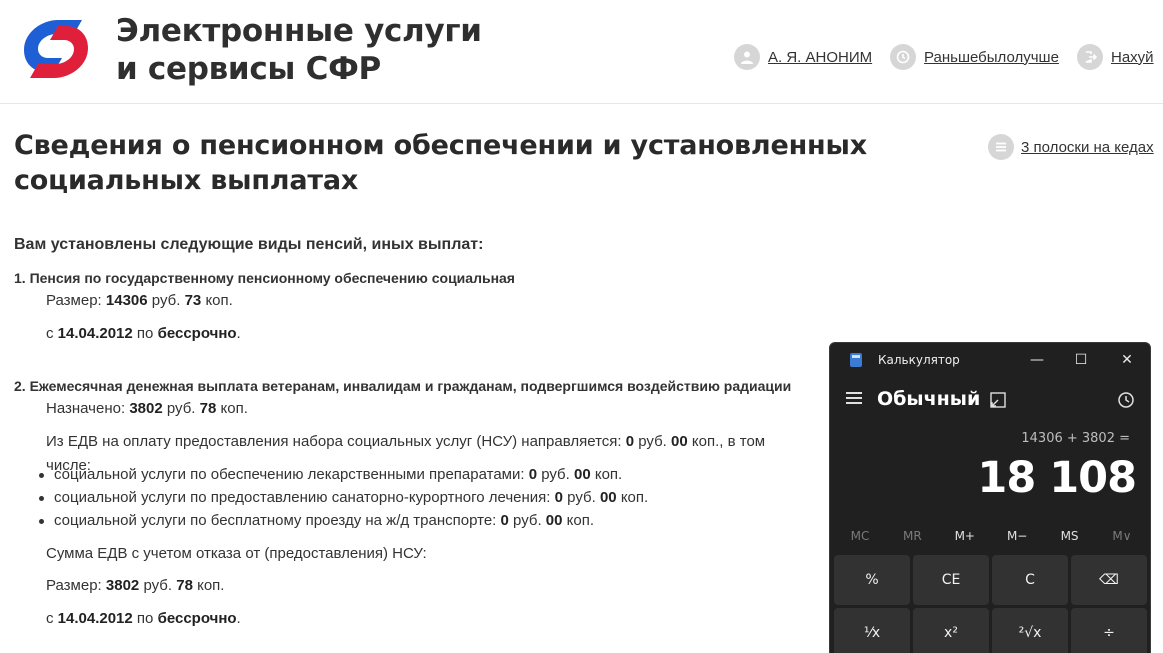 Image resolution: width=1163 pixels, height=653 pixels. I want to click on side-menu-link-label: 3 полоски на кедах, so click(1087, 147).